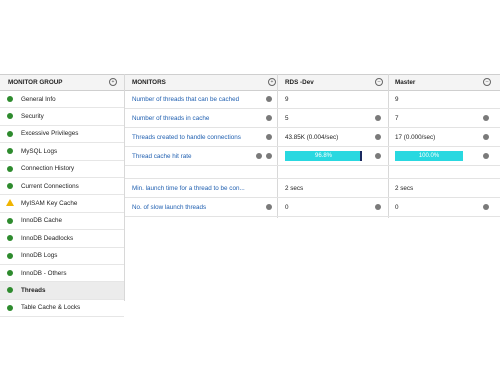 This screenshot has width=500, height=375. Describe the element at coordinates (44, 273) in the screenshot. I see `sidebar-item-label: InnoDB - Others` at that location.